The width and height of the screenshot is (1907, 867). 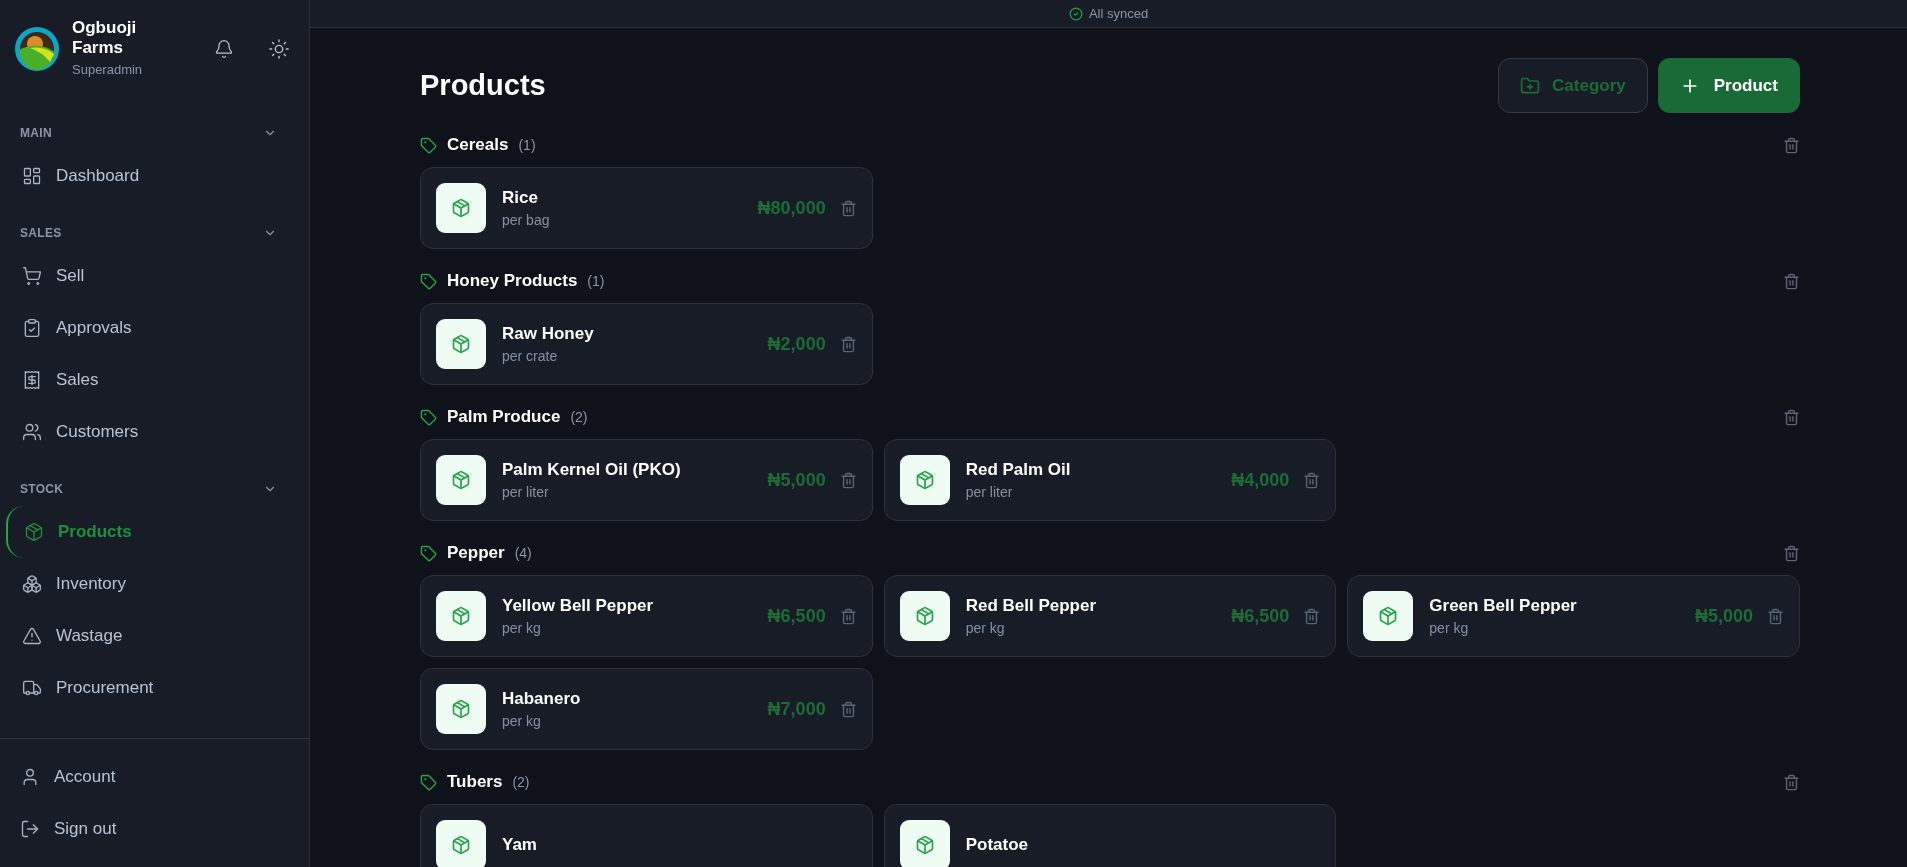 I want to click on product-unit: per liter, so click(x=526, y=493).